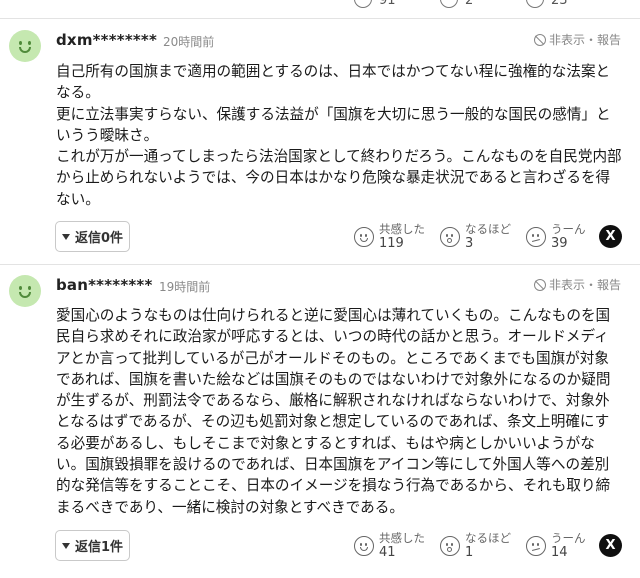 The height and width of the screenshot is (578, 640). I want to click on reply-toggle-button: 返信0件, so click(92, 236).